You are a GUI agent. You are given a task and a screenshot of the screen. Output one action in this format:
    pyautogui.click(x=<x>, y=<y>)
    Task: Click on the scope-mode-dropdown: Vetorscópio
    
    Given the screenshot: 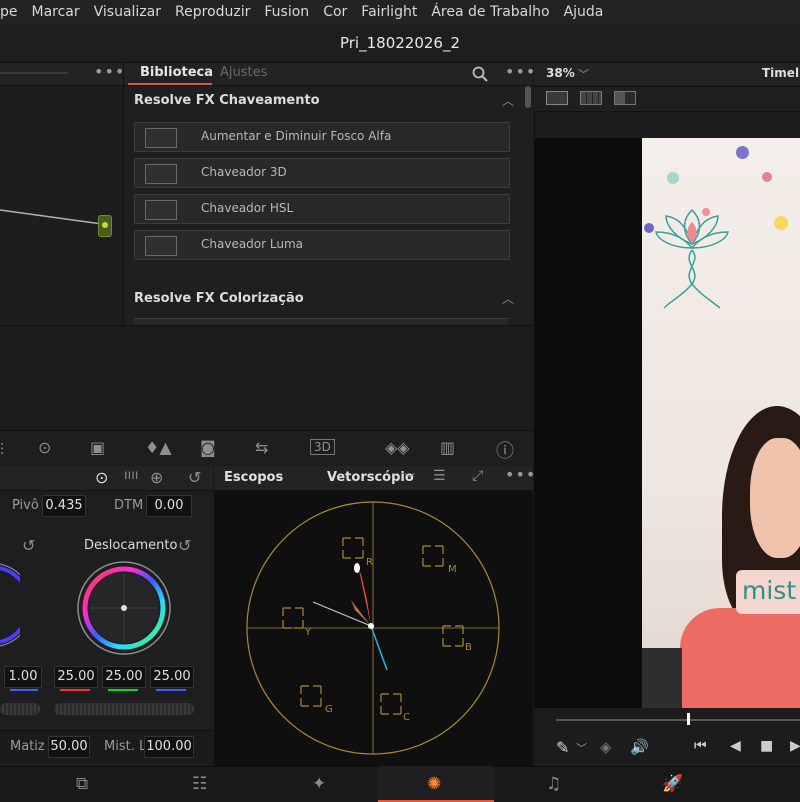 What is the action you would take?
    pyautogui.click(x=370, y=477)
    